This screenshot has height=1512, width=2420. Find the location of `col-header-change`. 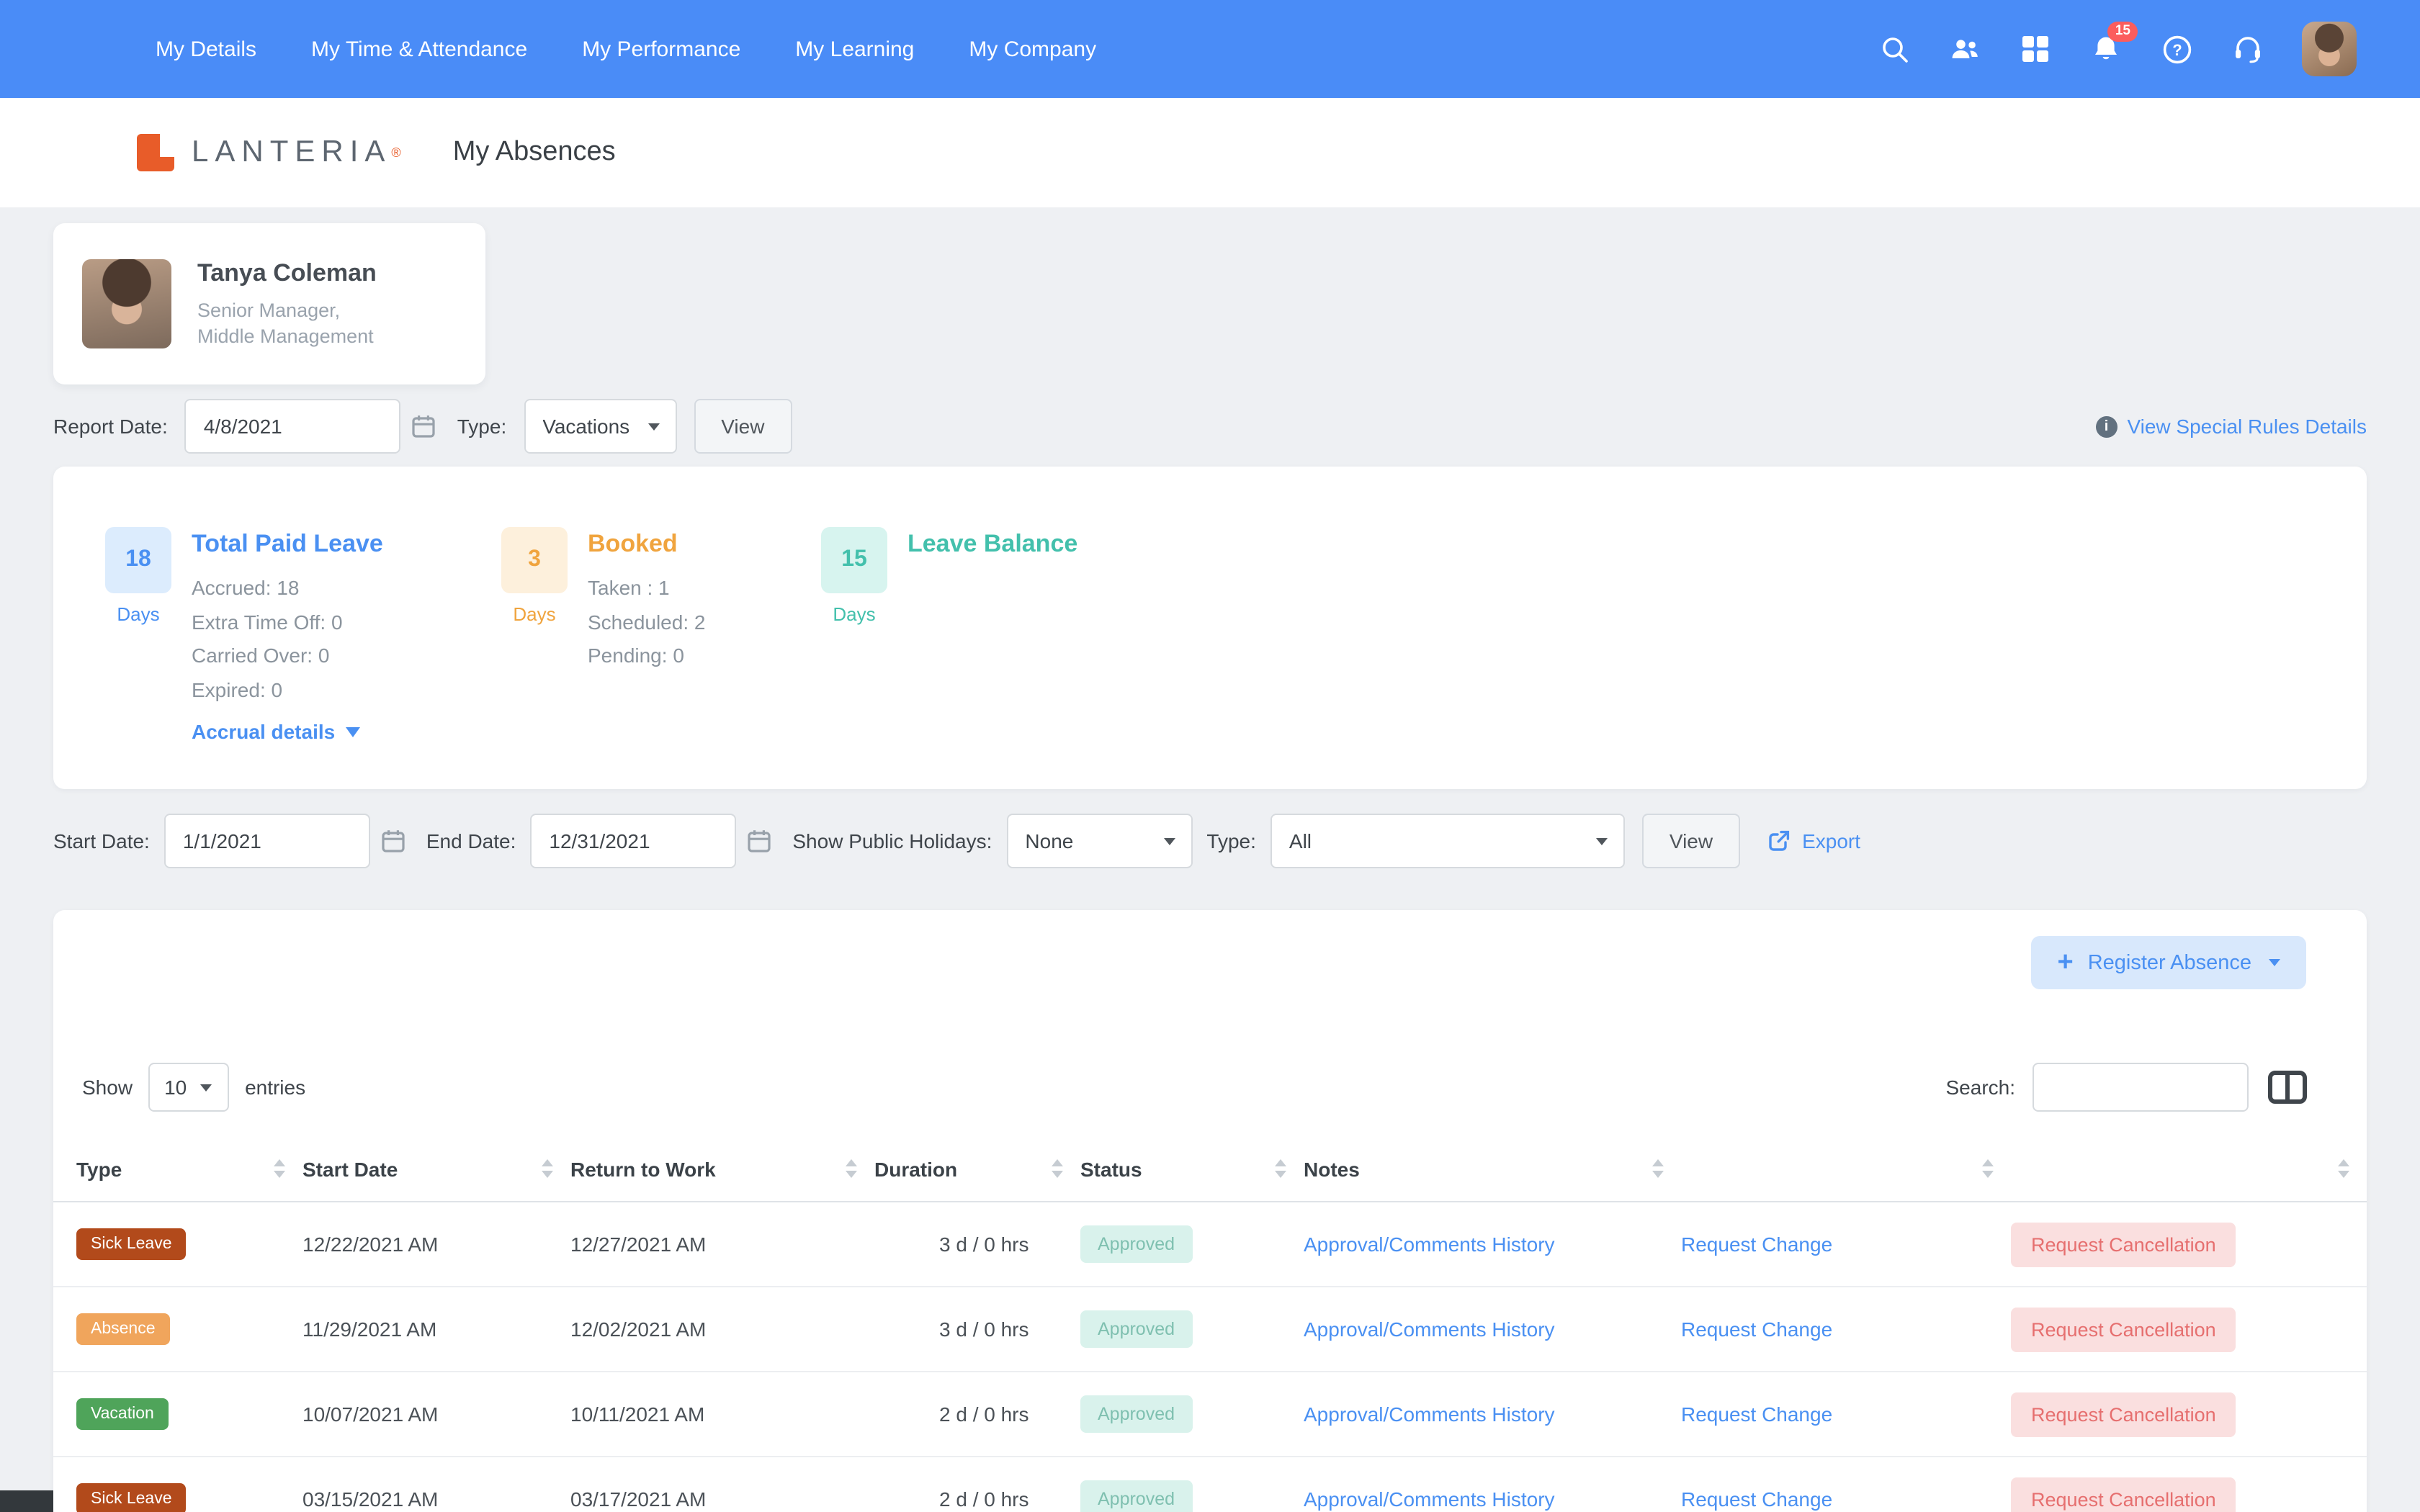

col-header-change is located at coordinates (1846, 1168).